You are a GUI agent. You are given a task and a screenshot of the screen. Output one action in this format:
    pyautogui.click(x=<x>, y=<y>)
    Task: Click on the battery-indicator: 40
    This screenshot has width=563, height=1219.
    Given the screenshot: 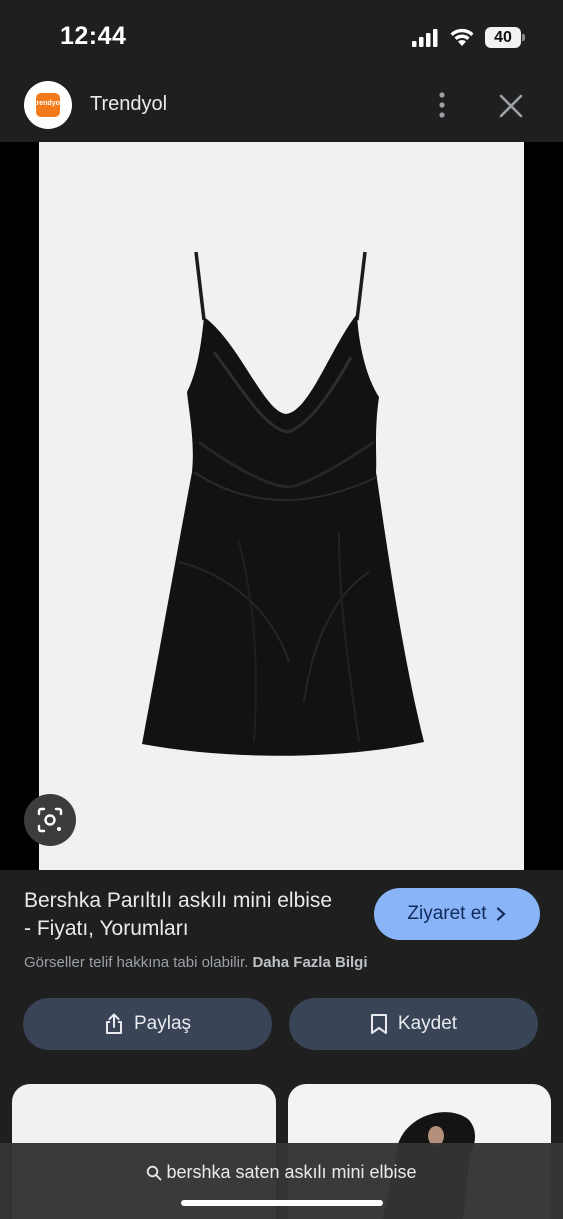 What is the action you would take?
    pyautogui.click(x=505, y=37)
    